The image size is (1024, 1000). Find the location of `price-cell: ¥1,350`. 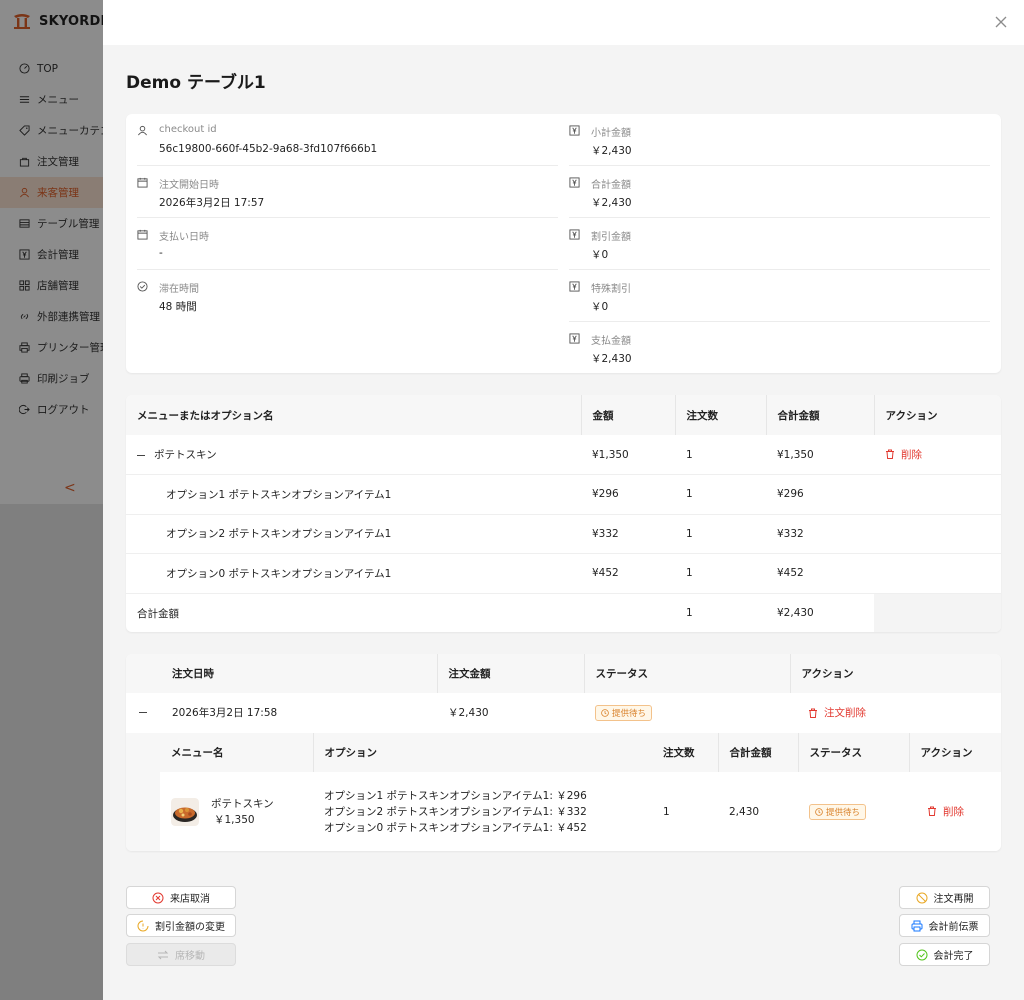

price-cell: ¥1,350 is located at coordinates (628, 455).